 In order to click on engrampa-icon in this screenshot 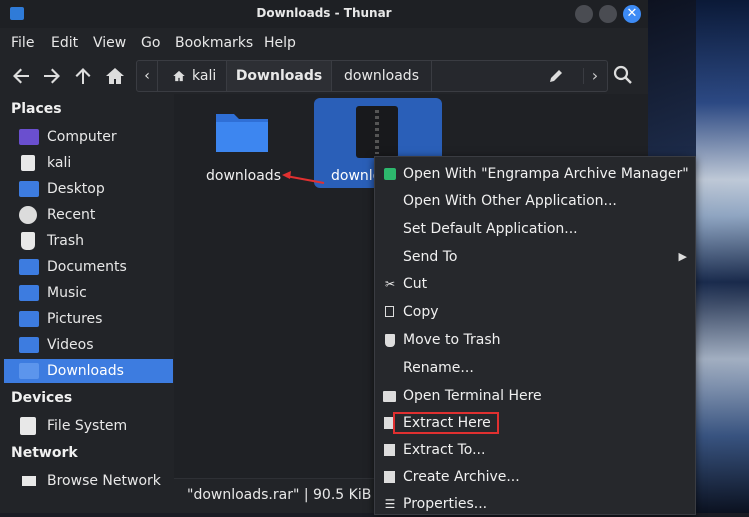, I will do `click(390, 174)`.